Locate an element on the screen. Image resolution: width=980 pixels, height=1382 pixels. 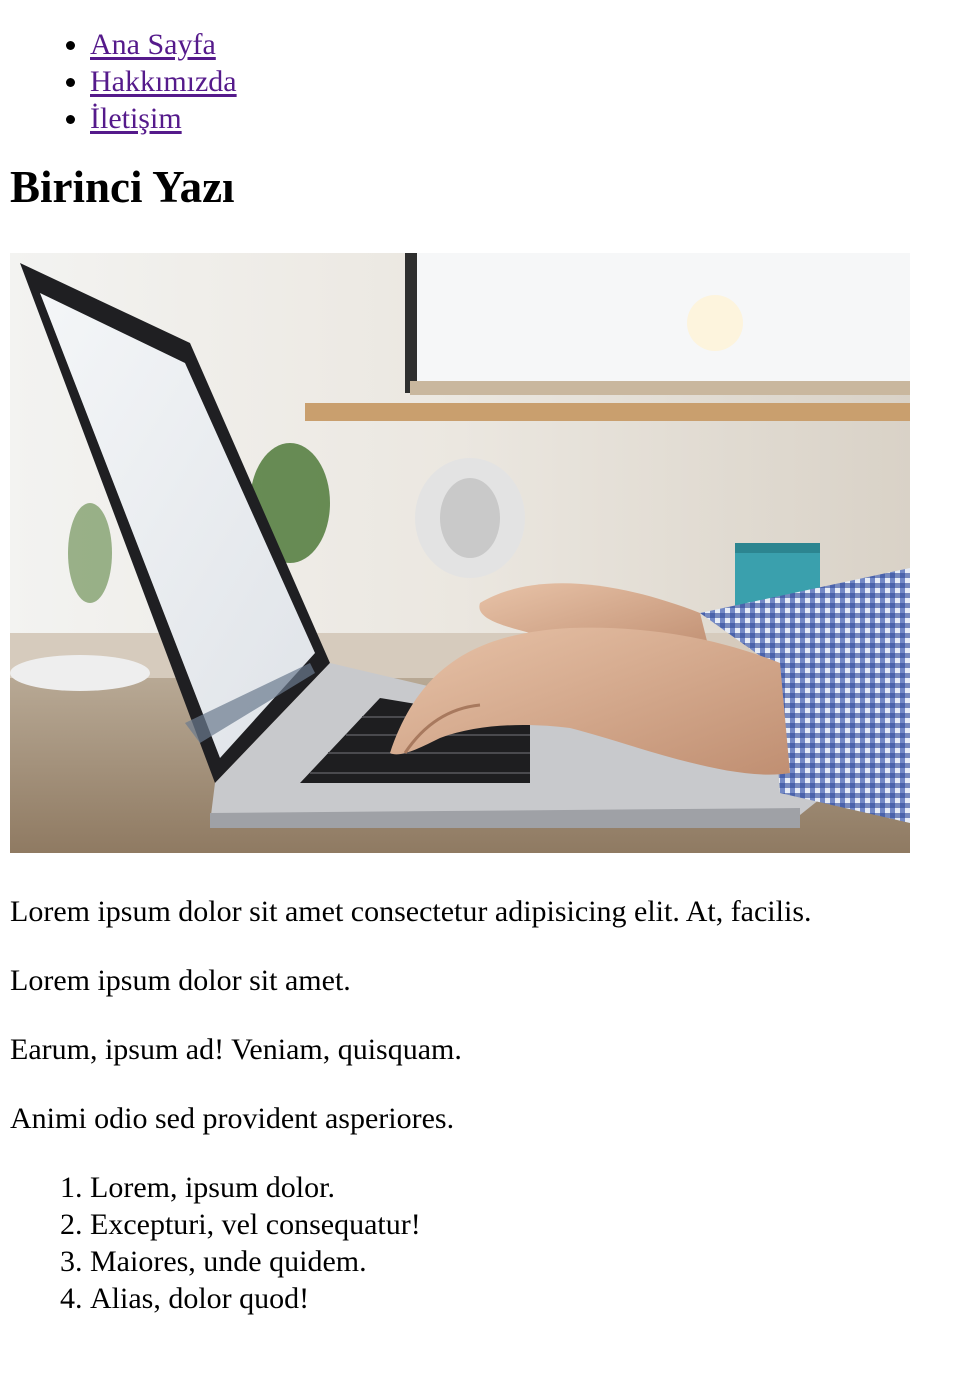
list-item: Lorem, ipsum dolor. is located at coordinates (530, 1187).